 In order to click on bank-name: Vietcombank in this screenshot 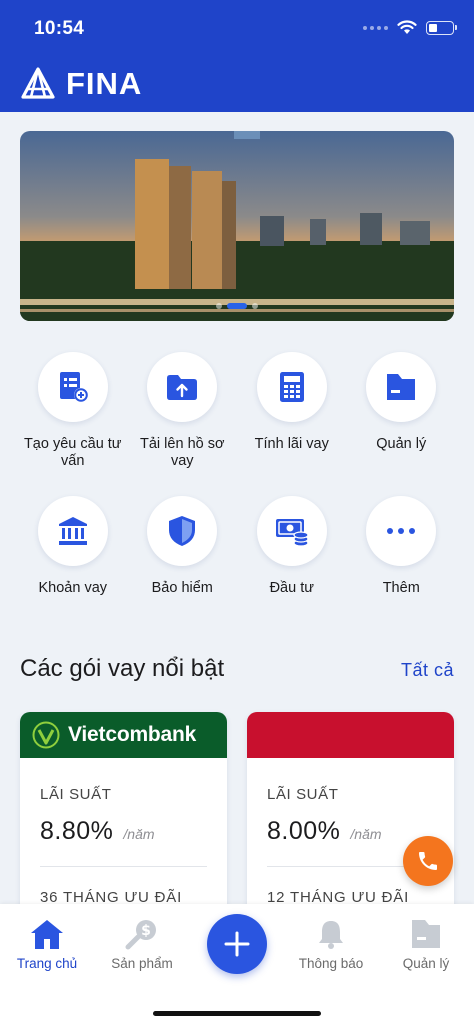, I will do `click(132, 734)`.